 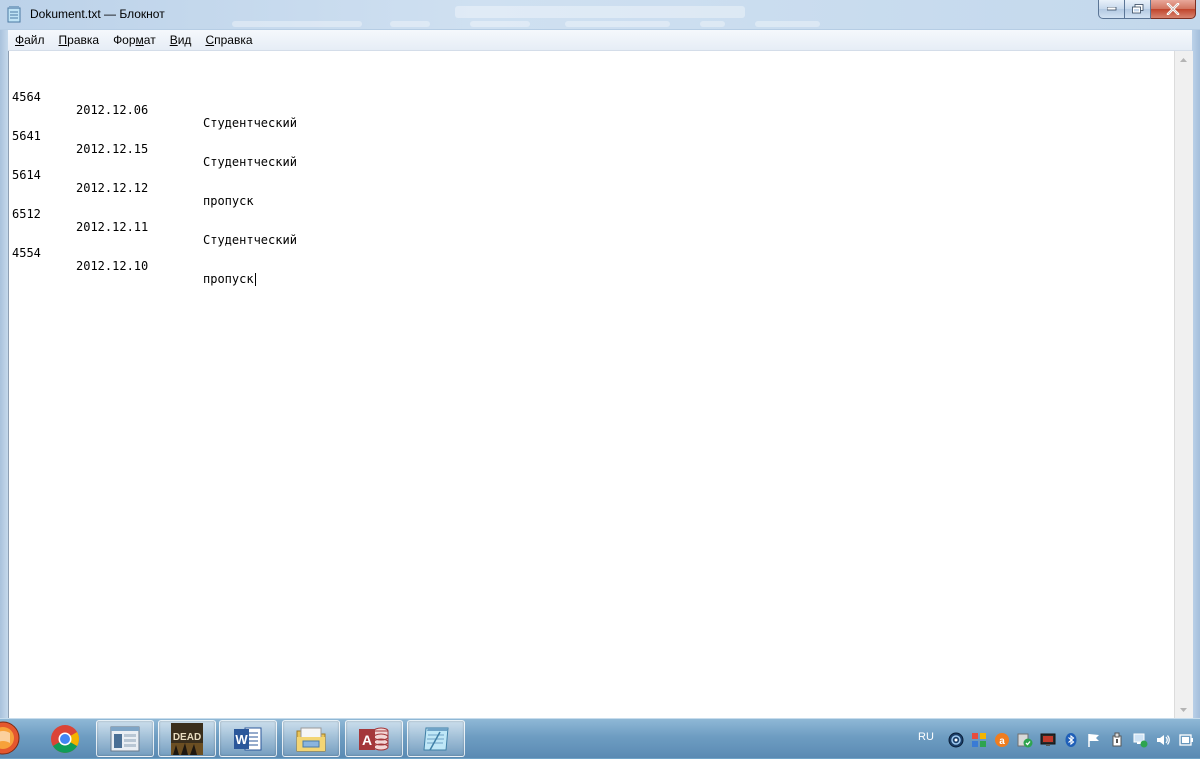 I want to click on notepad-icon, so click(x=436, y=738).